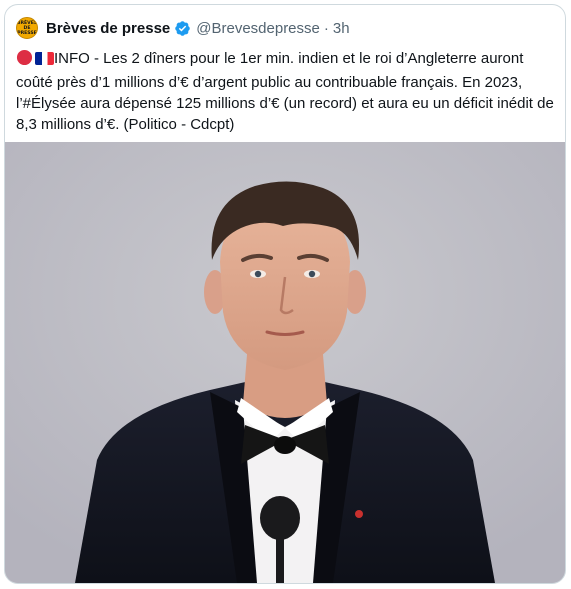 This screenshot has width=571, height=589. I want to click on avatar-logo-text: BRÈVES DE PRESSE, so click(27, 28).